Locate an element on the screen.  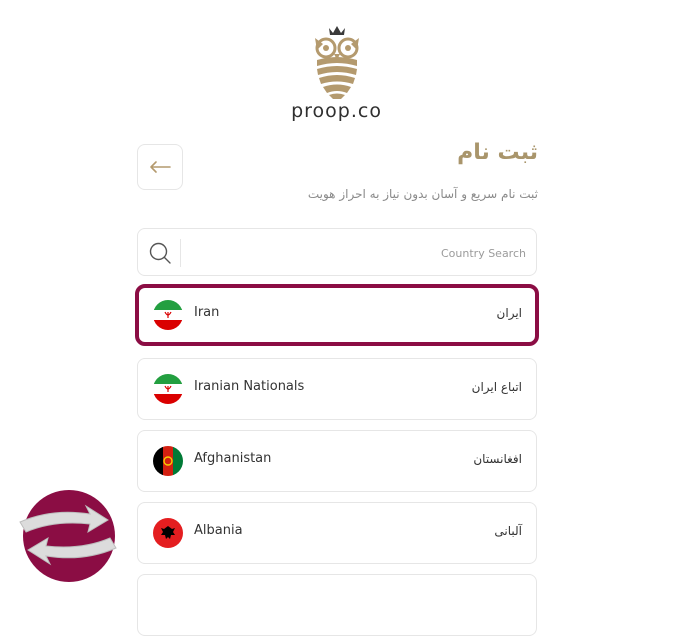
country-name-fa: افغانستان is located at coordinates (497, 459).